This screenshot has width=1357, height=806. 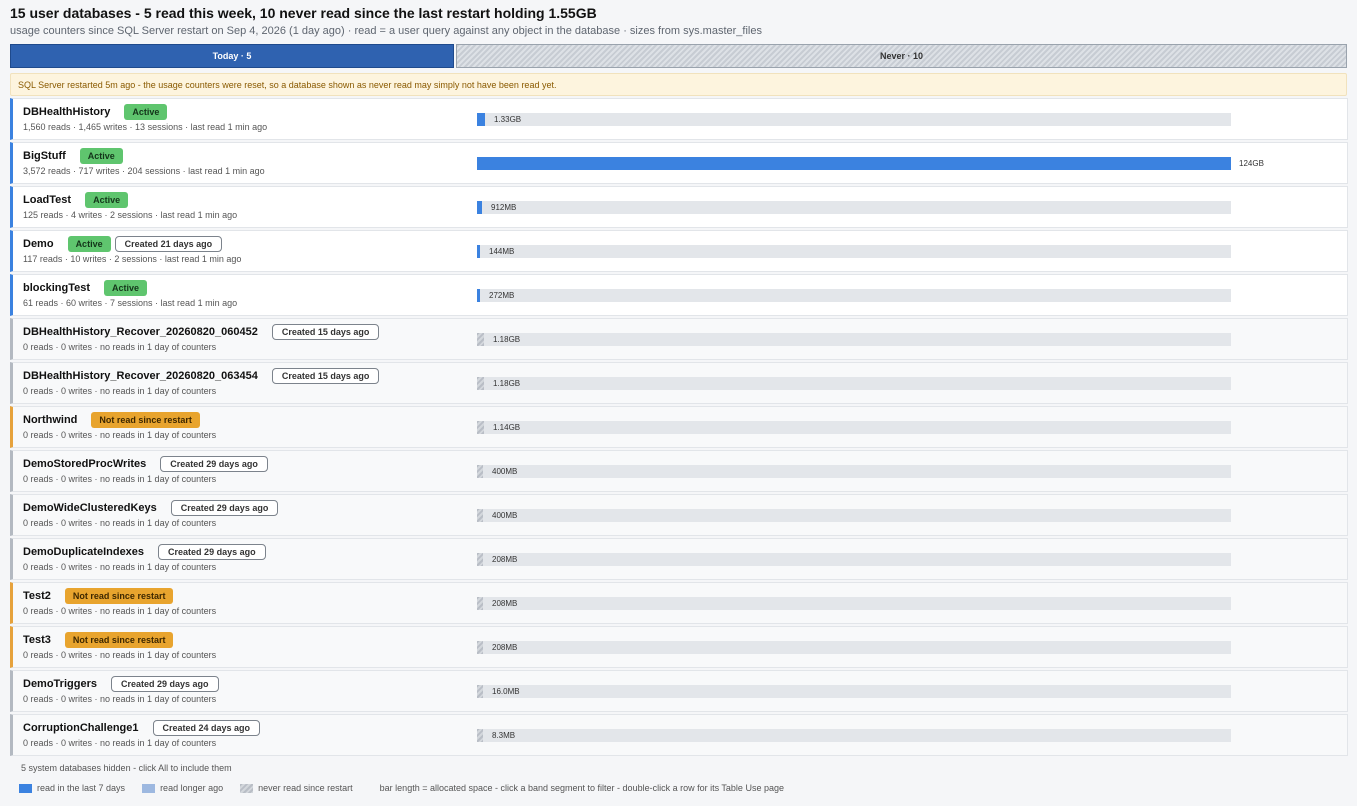 I want to click on legend-item-never: never read since restart, so click(x=296, y=788).